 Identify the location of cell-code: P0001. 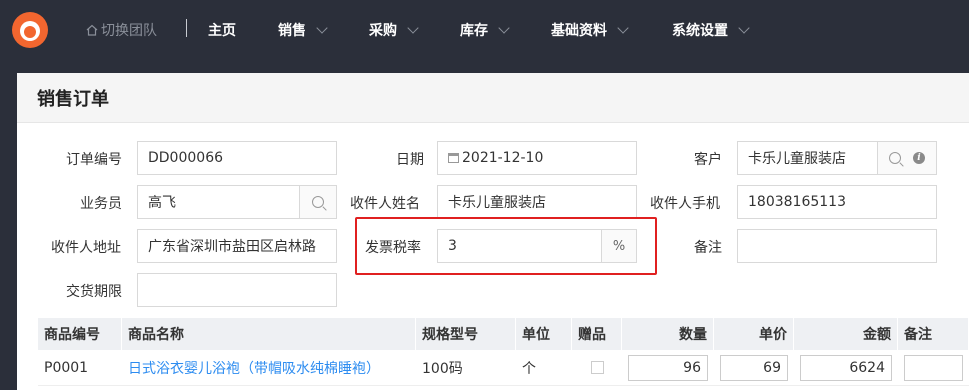
(80, 368).